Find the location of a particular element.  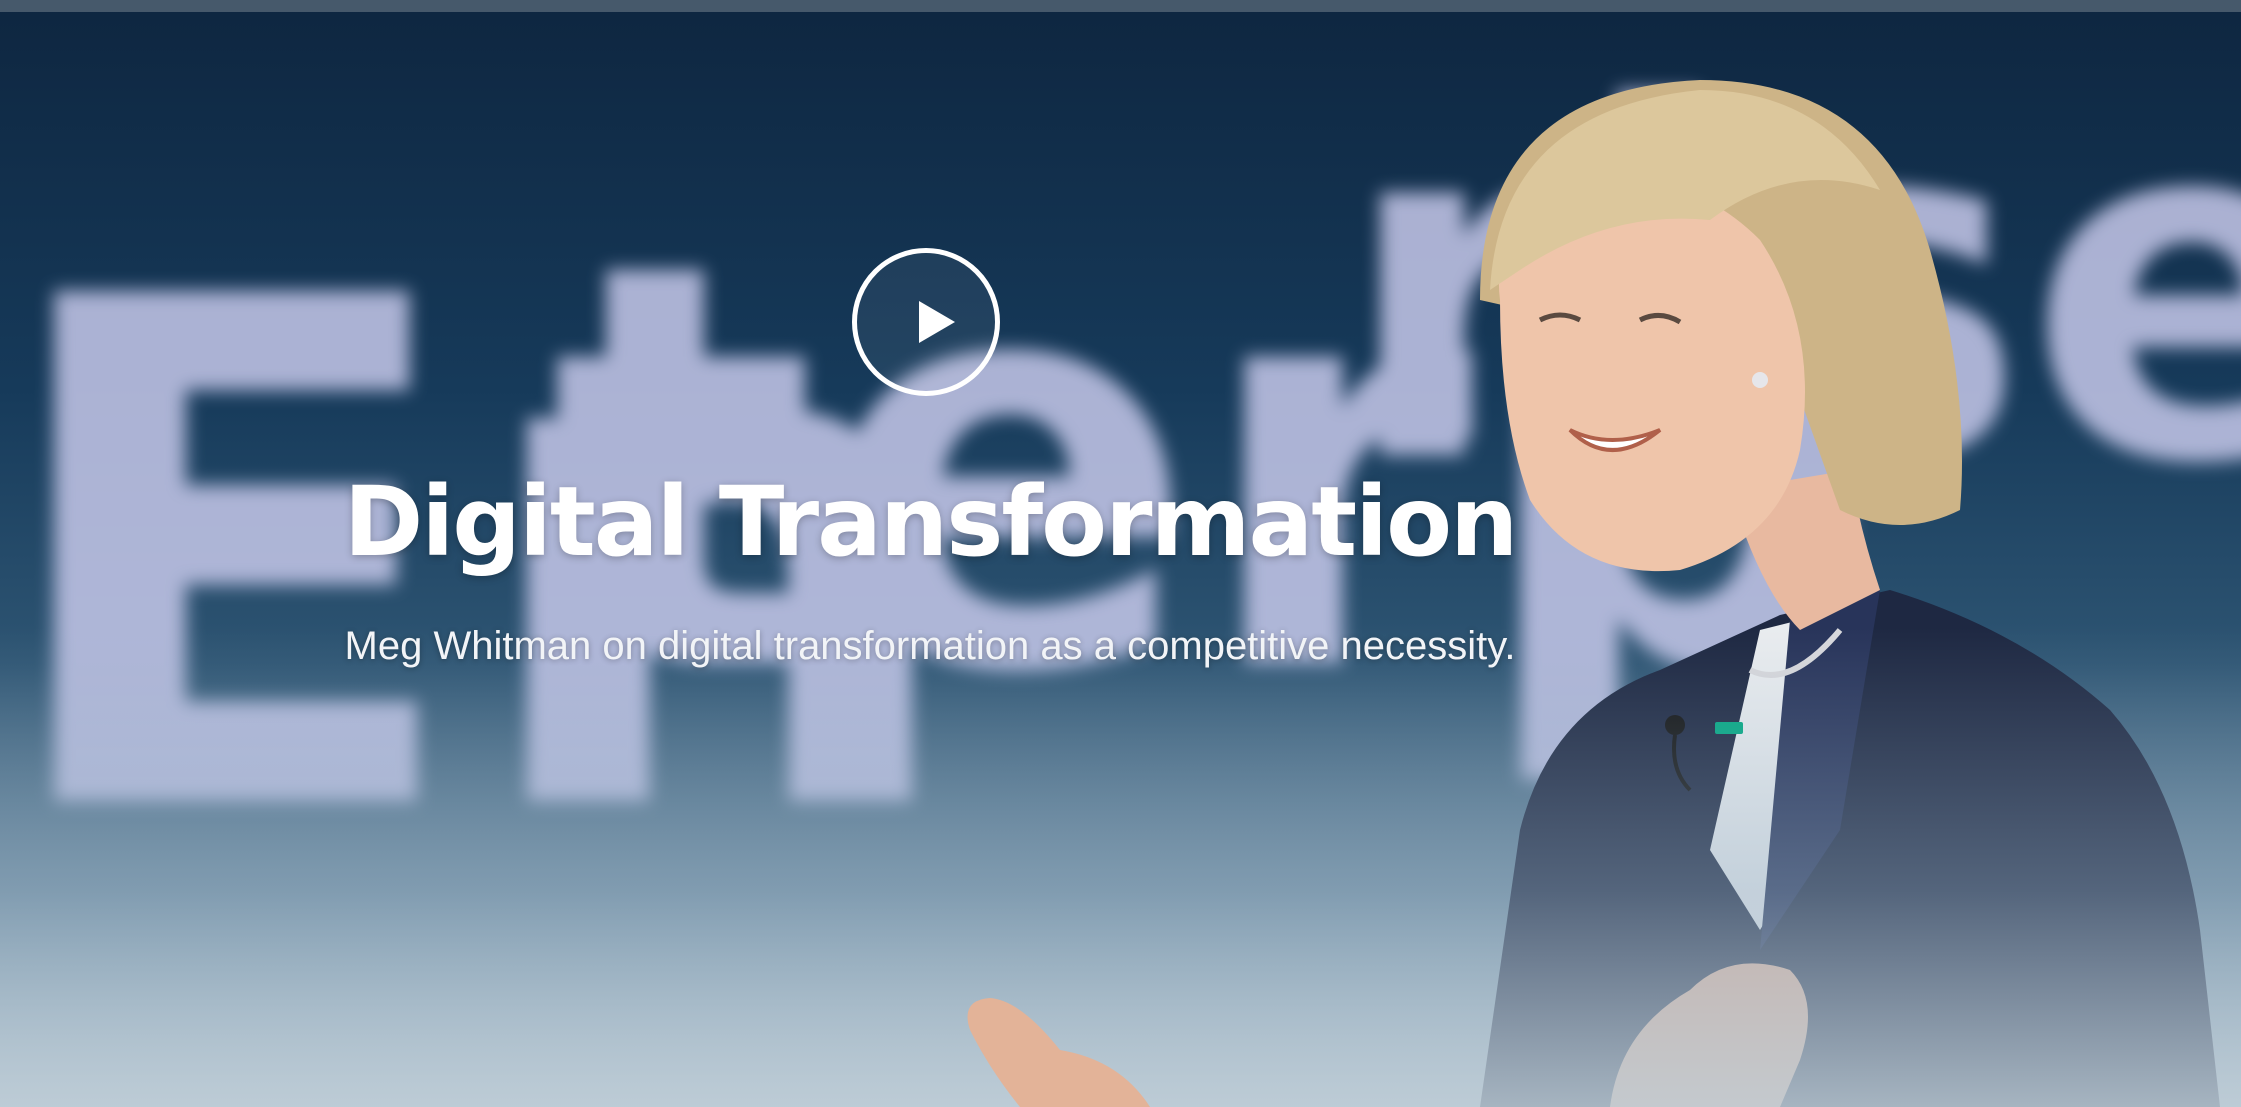

play-video-button is located at coordinates (926, 322).